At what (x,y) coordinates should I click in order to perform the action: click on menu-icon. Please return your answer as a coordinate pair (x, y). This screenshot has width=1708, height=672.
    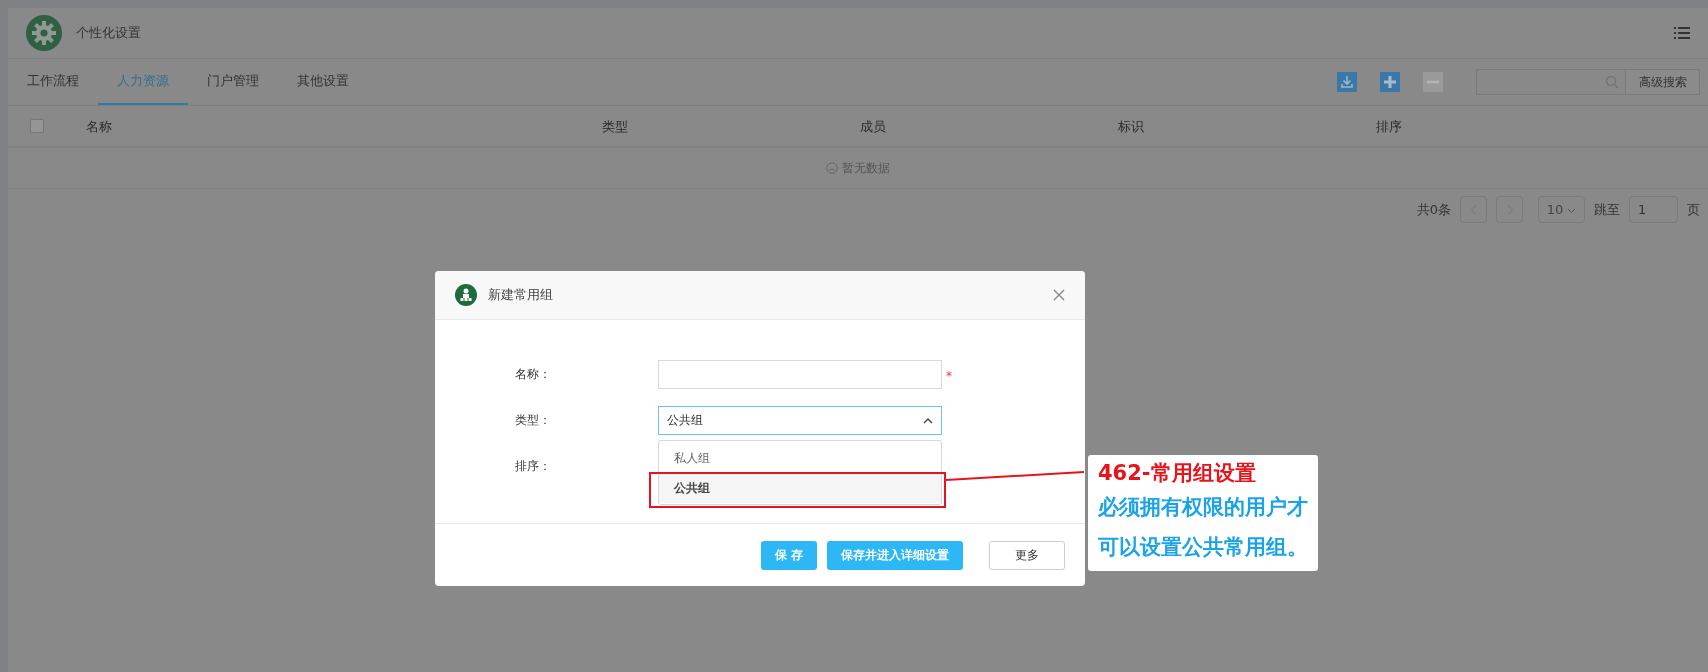
    Looking at the image, I should click on (1682, 33).